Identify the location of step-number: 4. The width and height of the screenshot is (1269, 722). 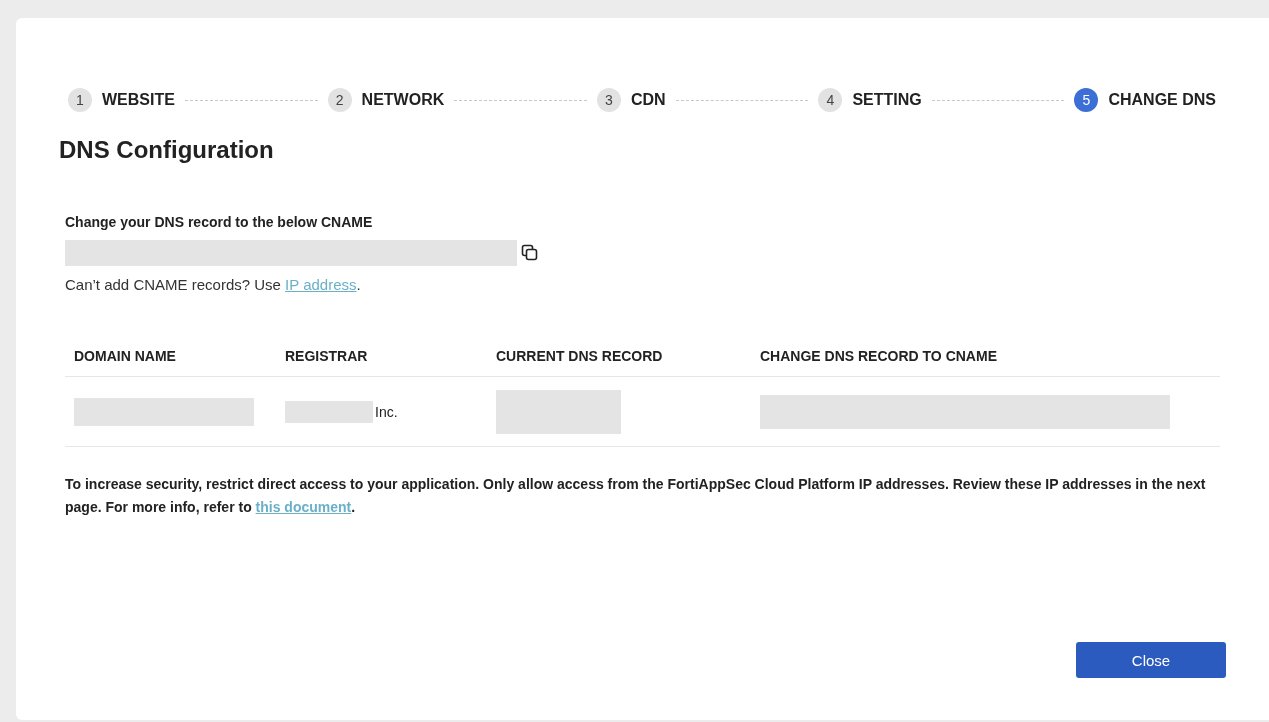
(830, 100).